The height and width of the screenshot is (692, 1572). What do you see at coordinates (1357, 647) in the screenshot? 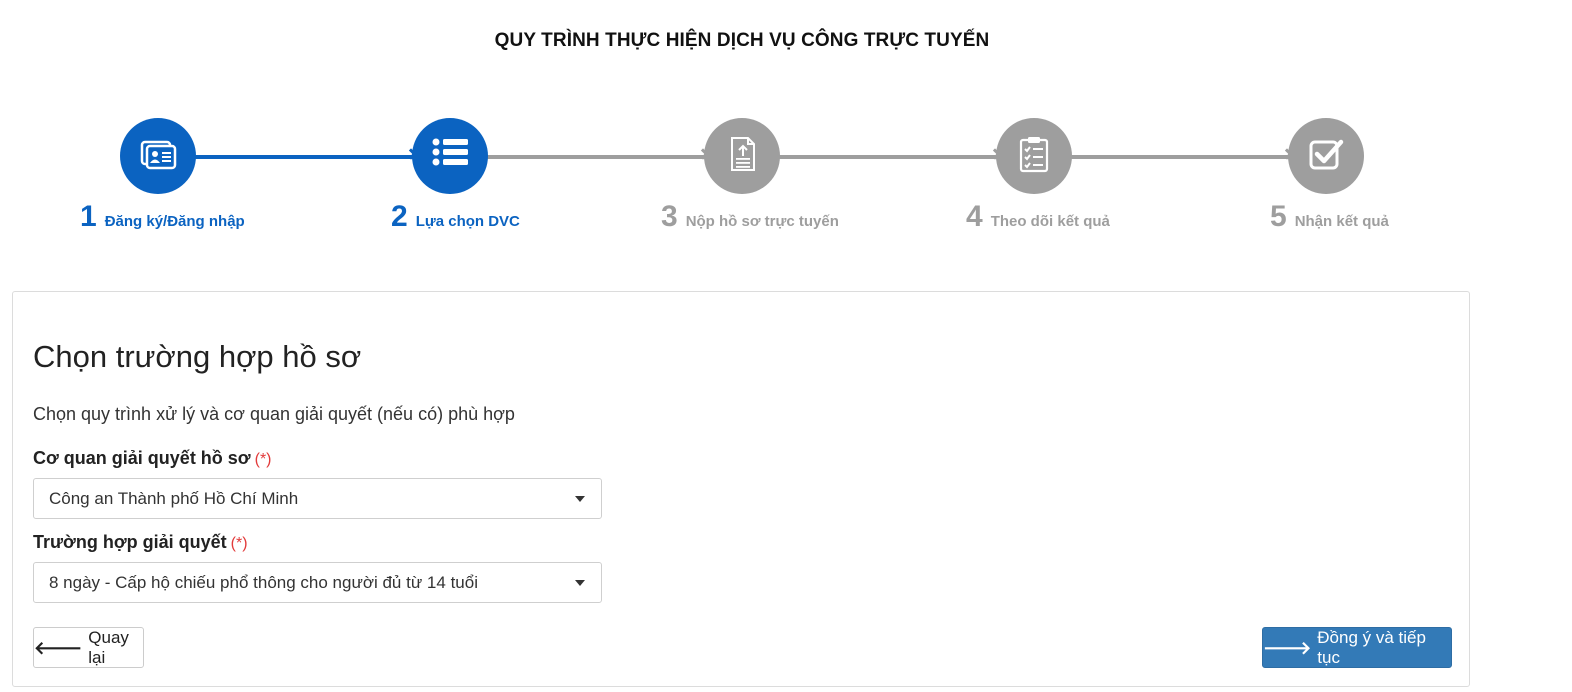
I see `agree-continue-button: 🡒 Đồng ý và tiếp tục` at bounding box center [1357, 647].